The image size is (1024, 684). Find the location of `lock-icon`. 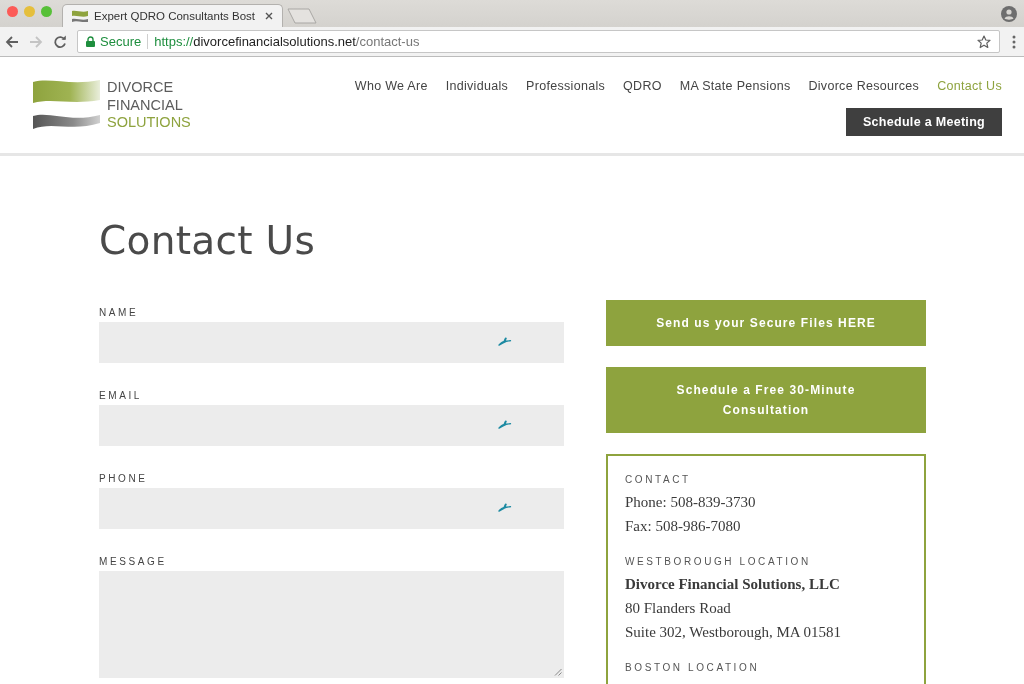

lock-icon is located at coordinates (90, 41).